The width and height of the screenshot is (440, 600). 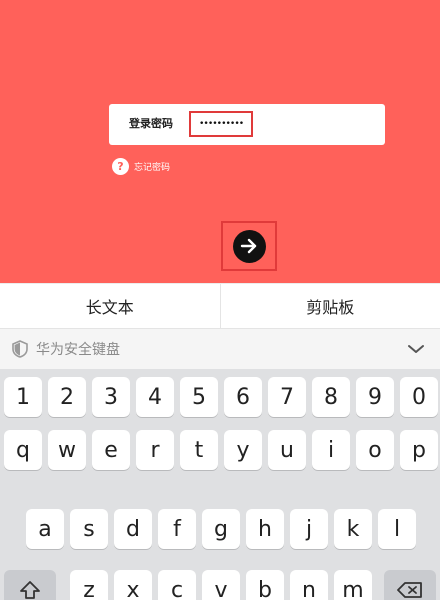 I want to click on submit-button, so click(x=249, y=246).